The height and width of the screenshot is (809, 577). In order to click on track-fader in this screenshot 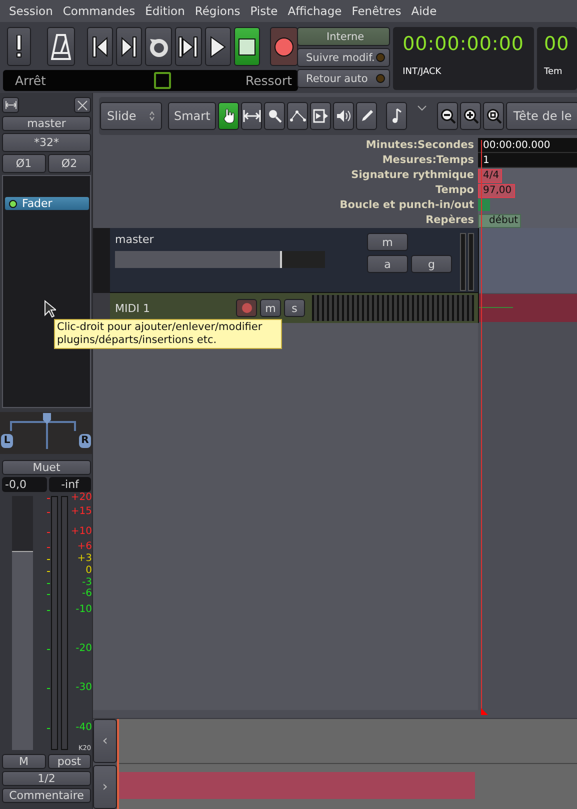, I will do `click(220, 259)`.